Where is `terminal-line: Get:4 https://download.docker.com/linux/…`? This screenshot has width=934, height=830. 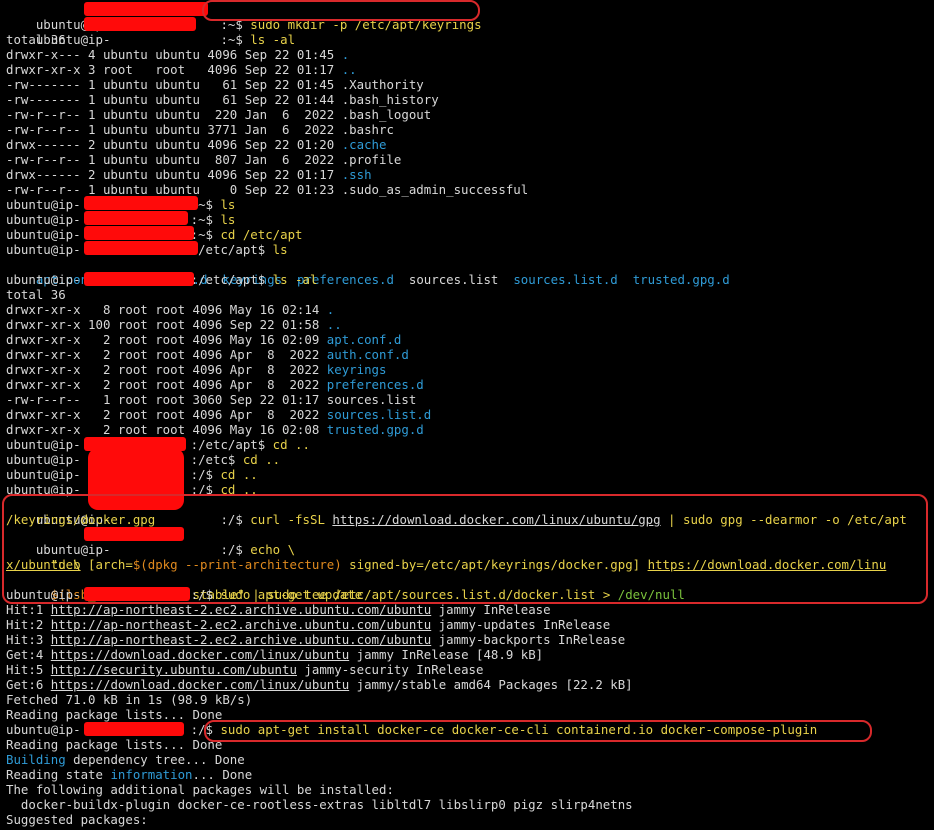 terminal-line: Get:4 https://download.docker.com/linux/… is located at coordinates (274, 654).